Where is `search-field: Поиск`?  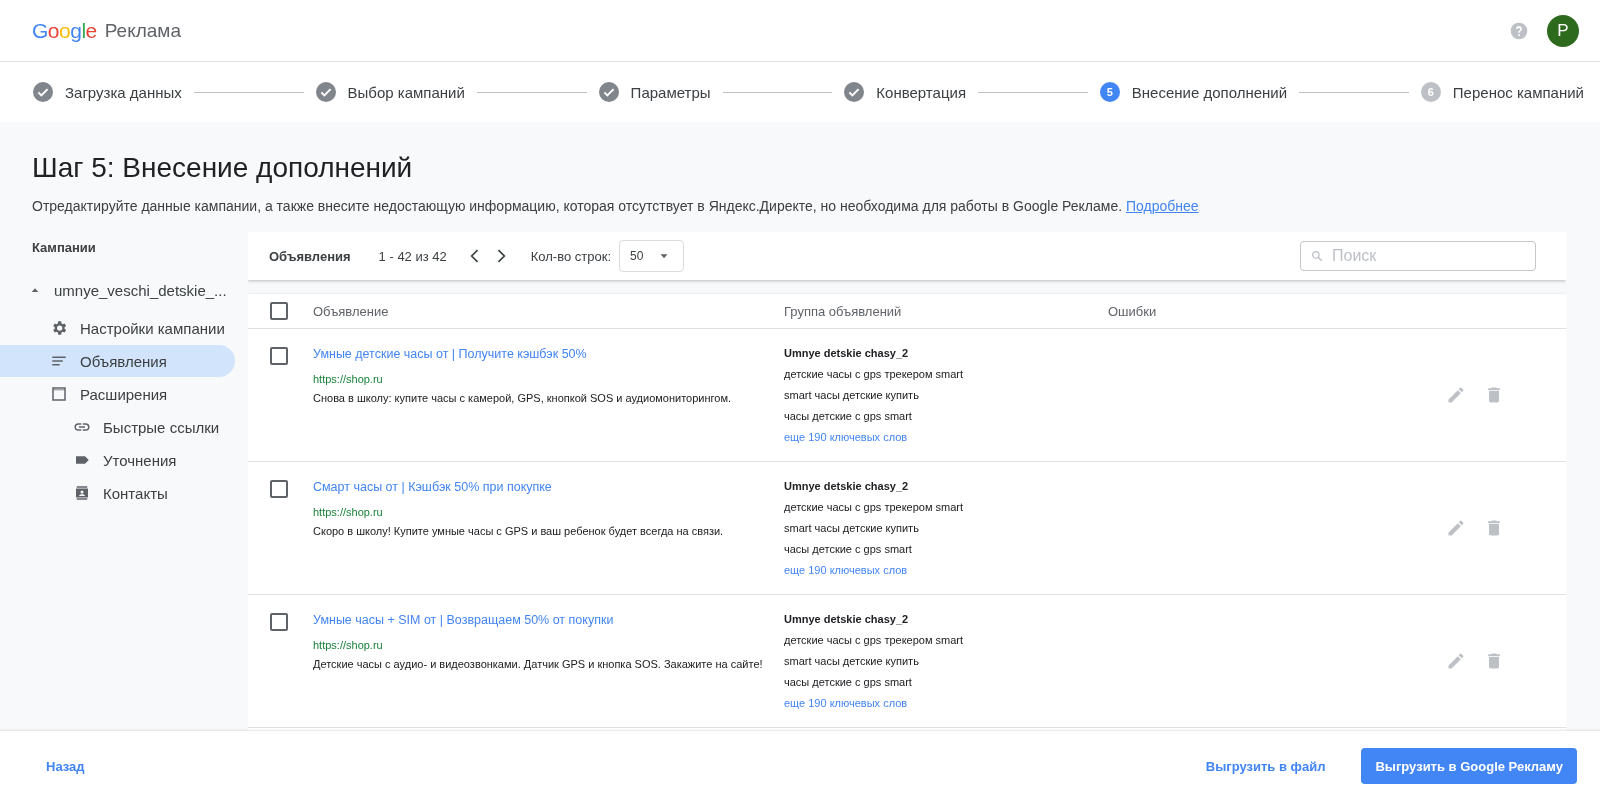
search-field: Поиск is located at coordinates (1418, 256).